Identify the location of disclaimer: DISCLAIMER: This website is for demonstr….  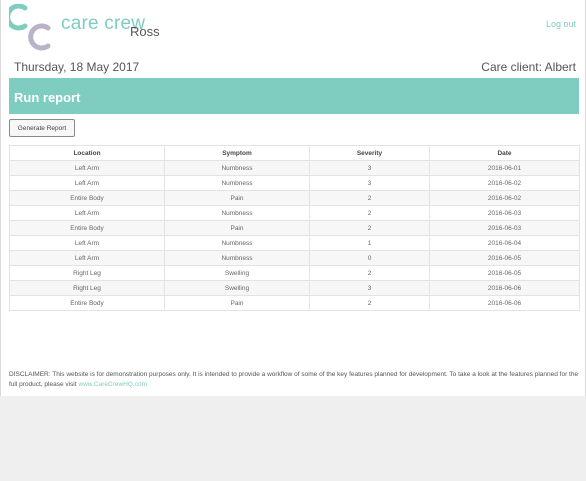
(294, 380).